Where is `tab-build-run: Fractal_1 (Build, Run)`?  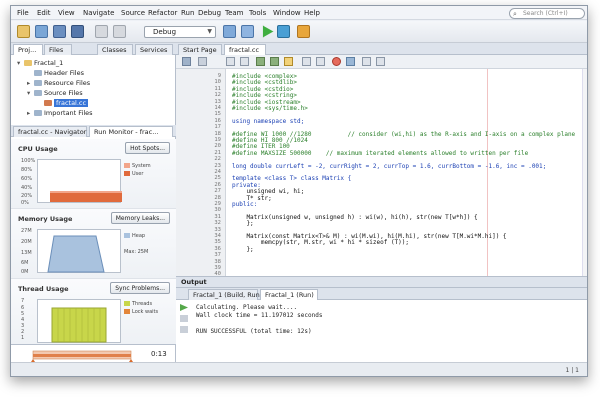
tab-build-run: Fractal_1 (Build, Run) is located at coordinates (225, 294).